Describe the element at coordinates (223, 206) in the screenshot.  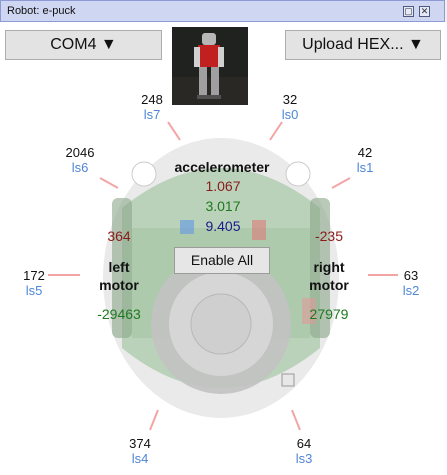
I see `accelerometer-y: 3.017` at that location.